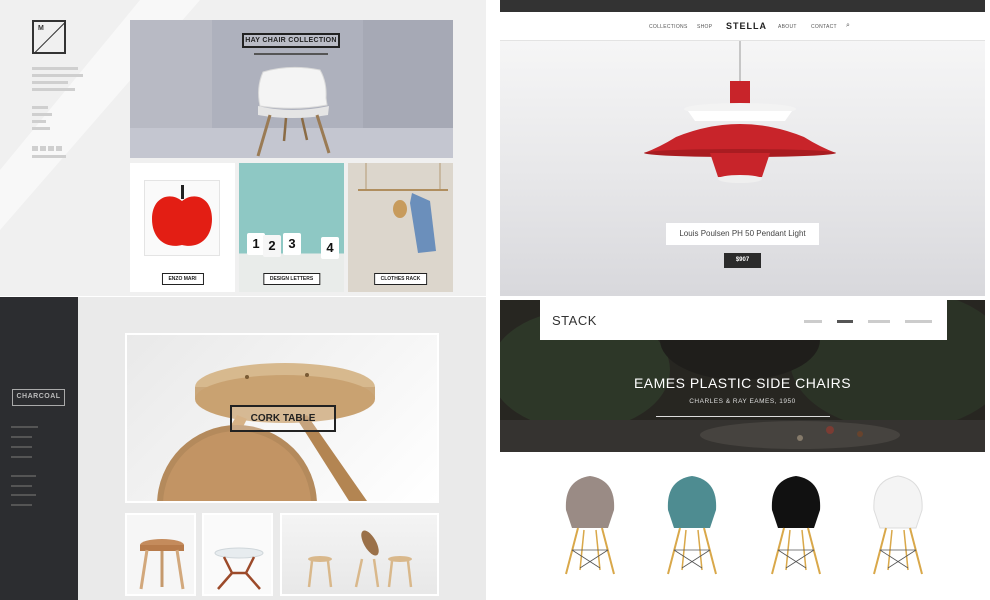 The width and height of the screenshot is (990, 600). What do you see at coordinates (848, 26) in the screenshot?
I see `search-icon: ⌕` at bounding box center [848, 26].